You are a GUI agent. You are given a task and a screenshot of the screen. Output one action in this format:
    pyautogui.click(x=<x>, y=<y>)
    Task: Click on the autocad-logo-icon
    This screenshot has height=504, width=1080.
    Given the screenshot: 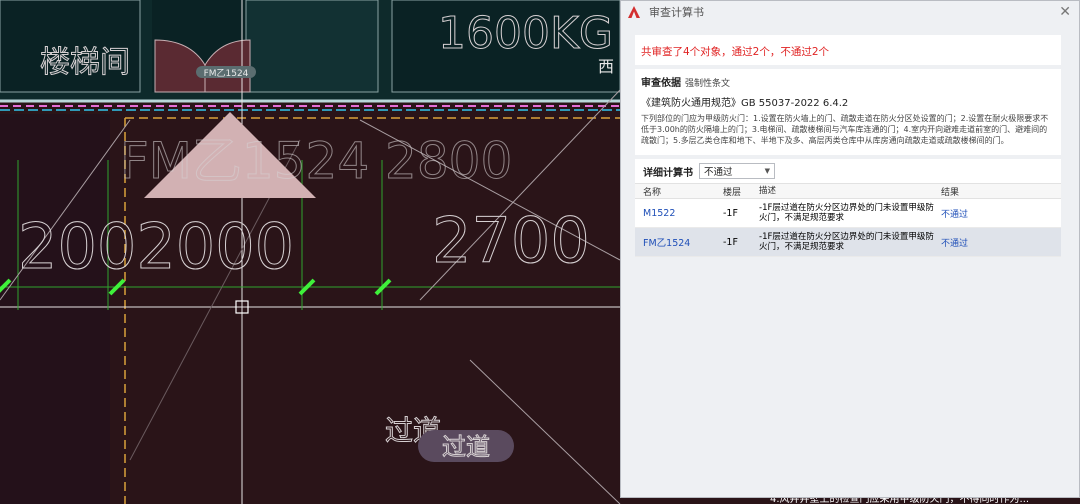 What is the action you would take?
    pyautogui.click(x=634, y=12)
    